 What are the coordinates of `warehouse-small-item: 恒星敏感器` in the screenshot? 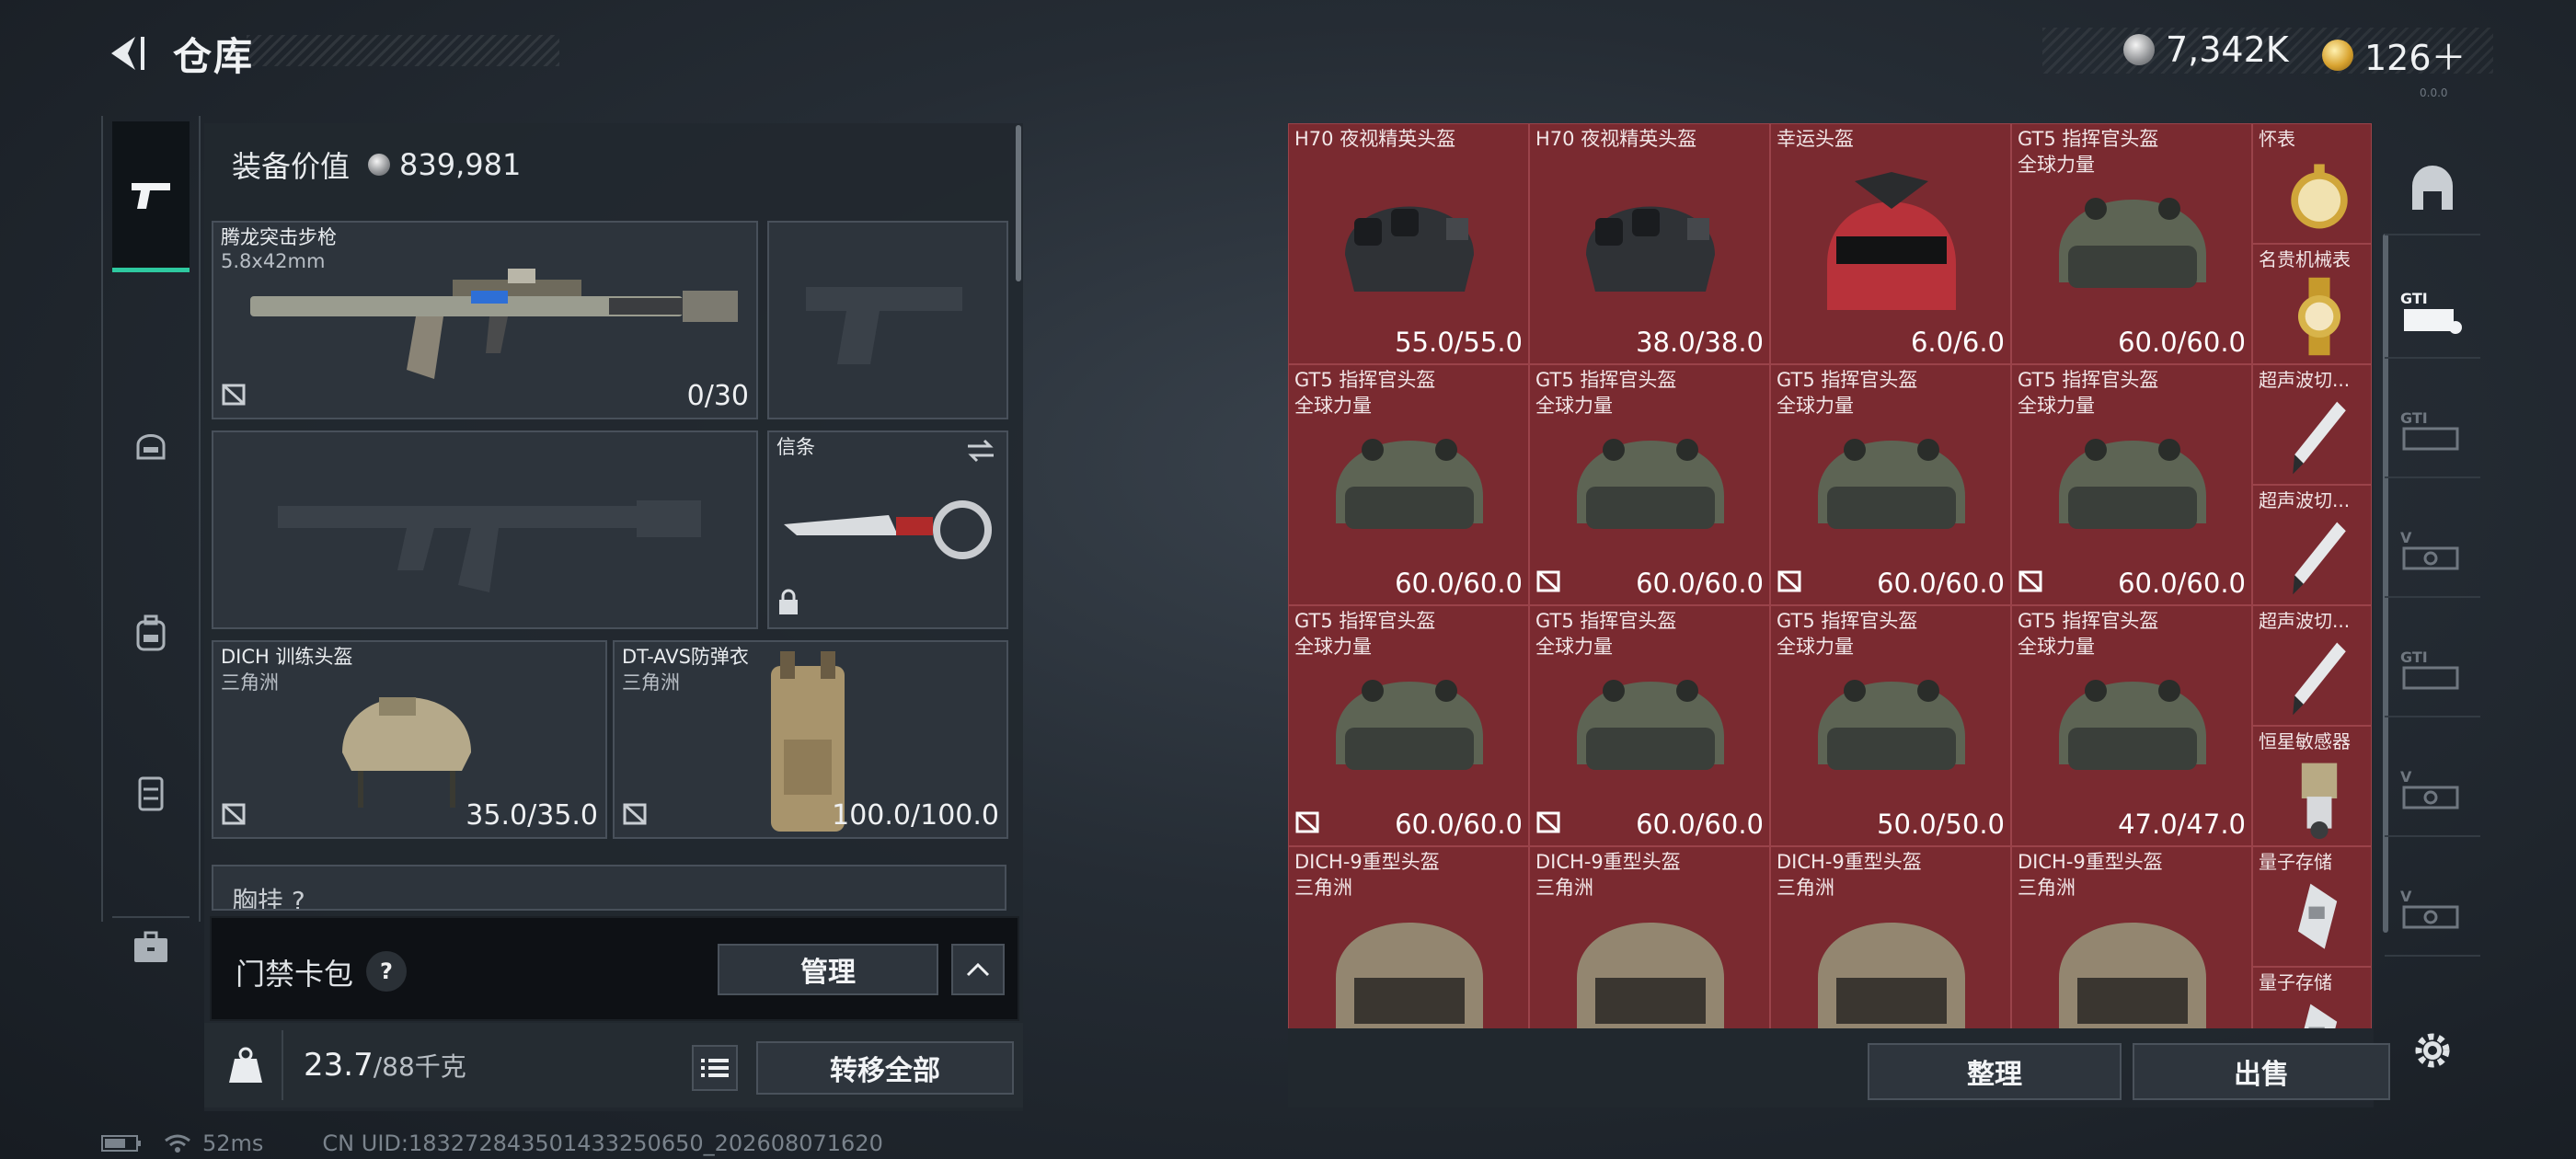 It's located at (2312, 786).